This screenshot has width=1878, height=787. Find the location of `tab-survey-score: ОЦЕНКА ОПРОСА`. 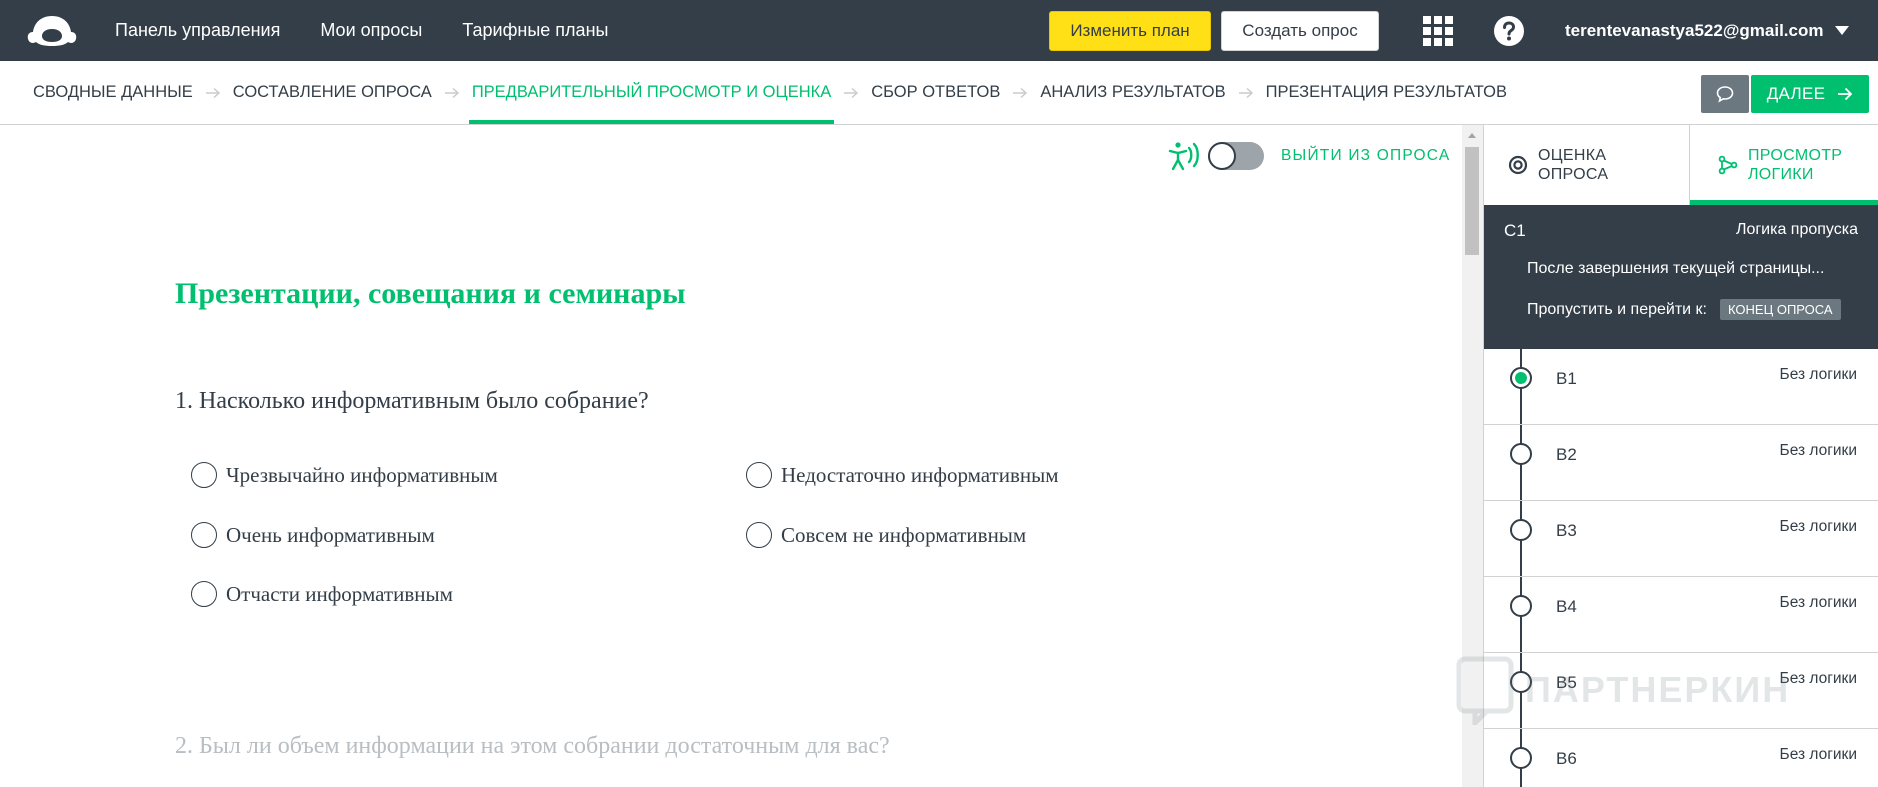

tab-survey-score: ОЦЕНКА ОПРОСА is located at coordinates (1586, 165).